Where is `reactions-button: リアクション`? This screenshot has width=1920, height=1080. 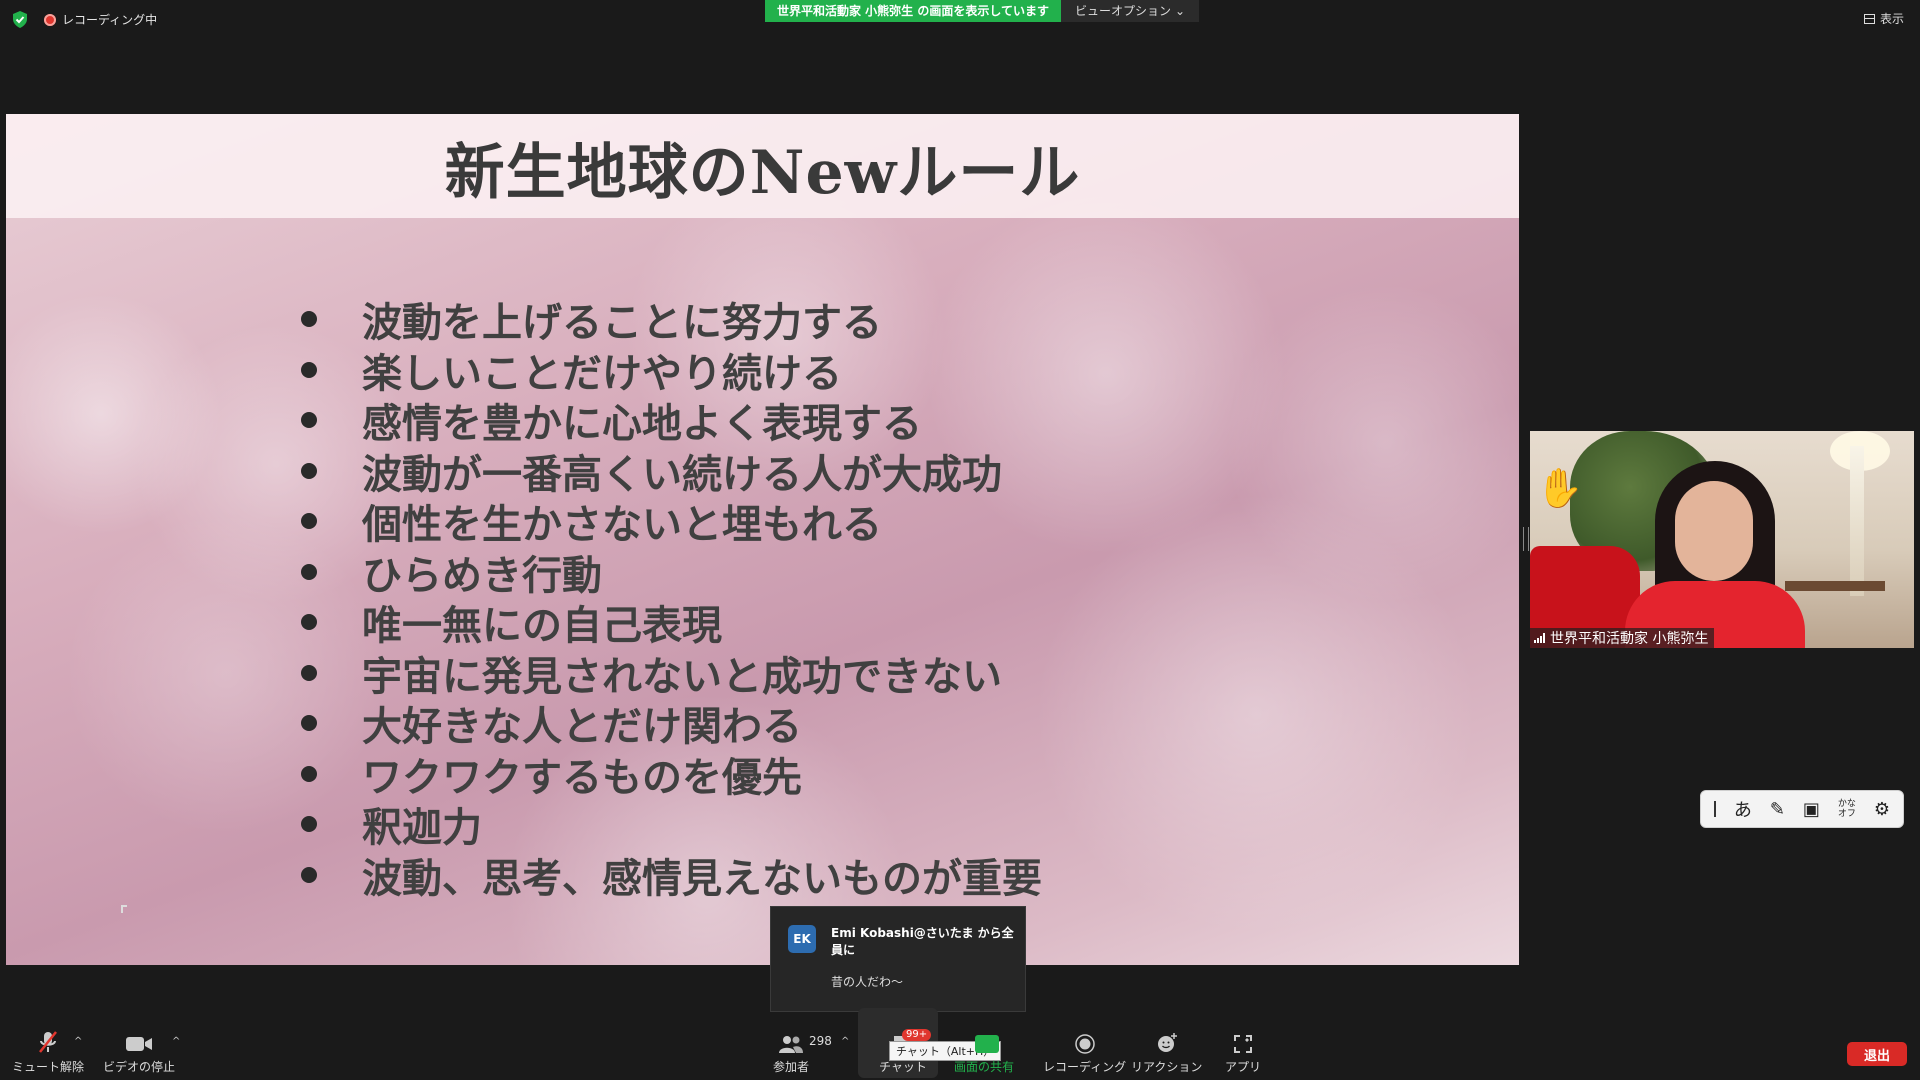 reactions-button: リアクション is located at coordinates (1166, 1052).